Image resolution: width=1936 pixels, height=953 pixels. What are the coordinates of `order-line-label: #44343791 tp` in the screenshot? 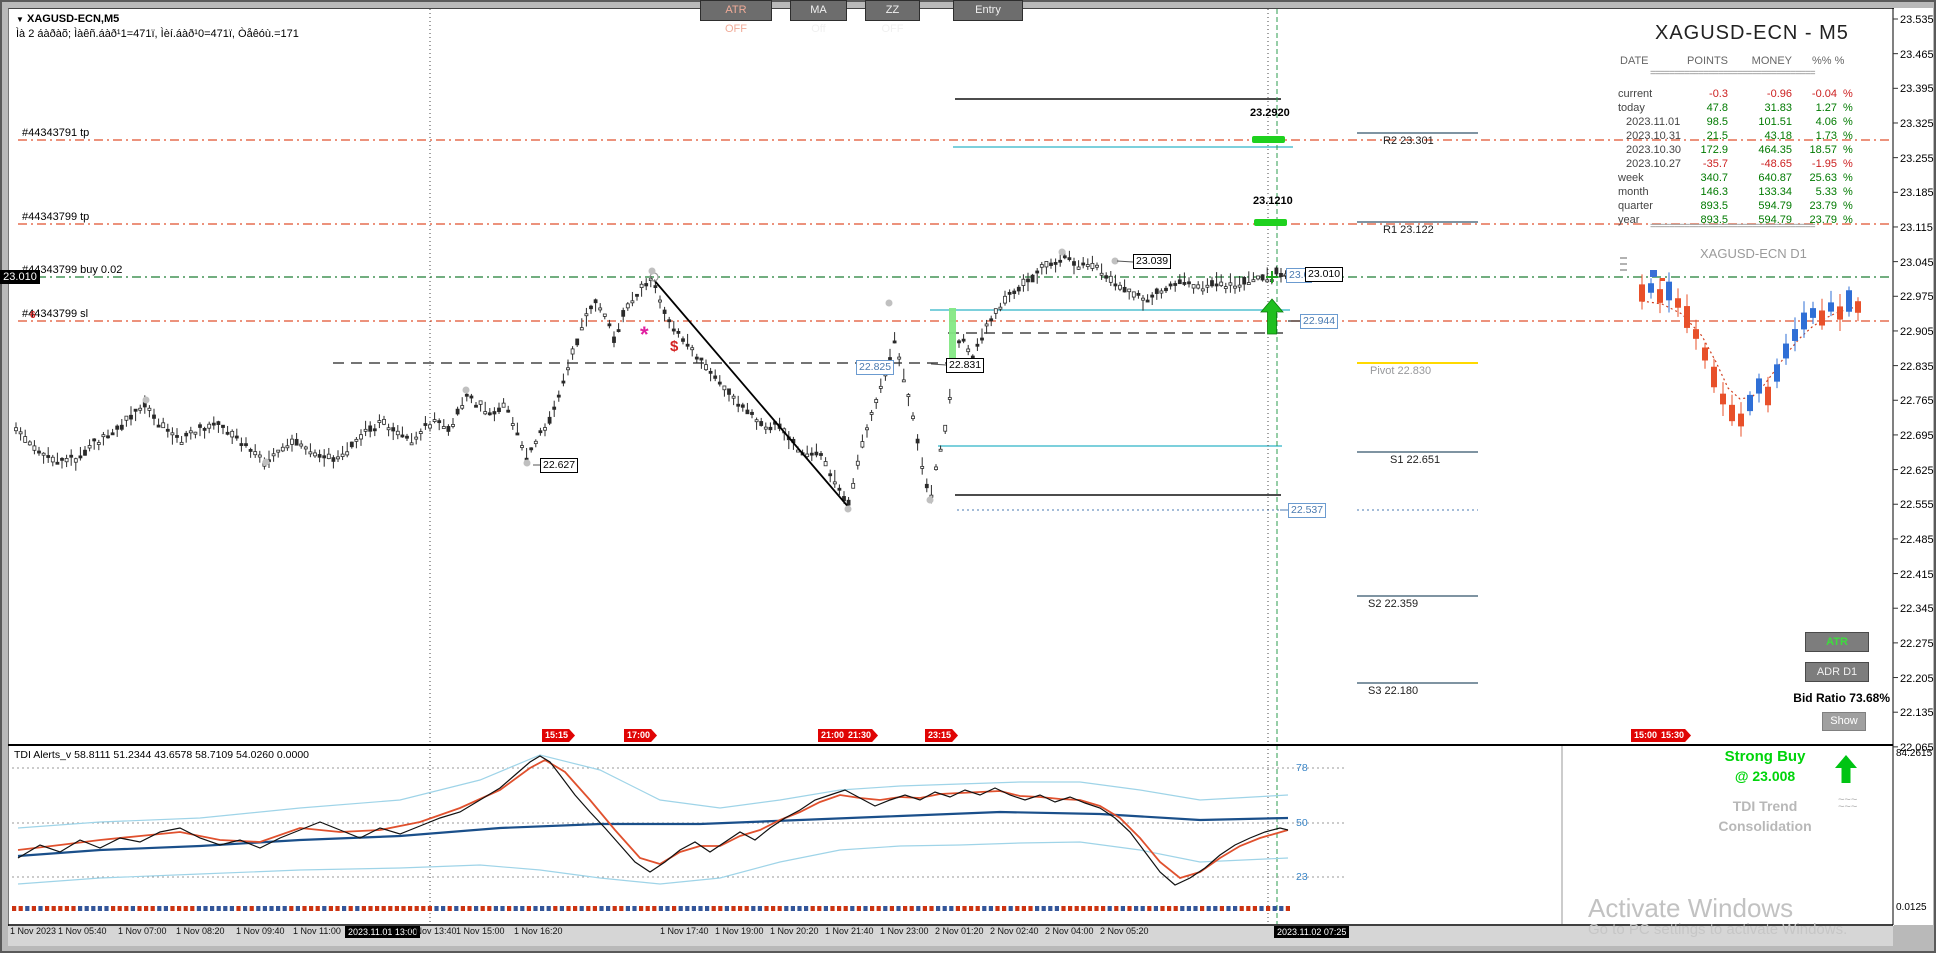 It's located at (56, 133).